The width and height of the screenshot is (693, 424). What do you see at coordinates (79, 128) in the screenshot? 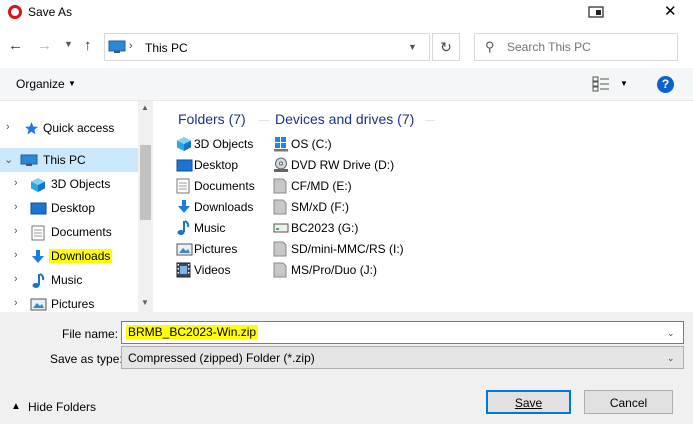
I see `nav-item-label: Quick access` at bounding box center [79, 128].